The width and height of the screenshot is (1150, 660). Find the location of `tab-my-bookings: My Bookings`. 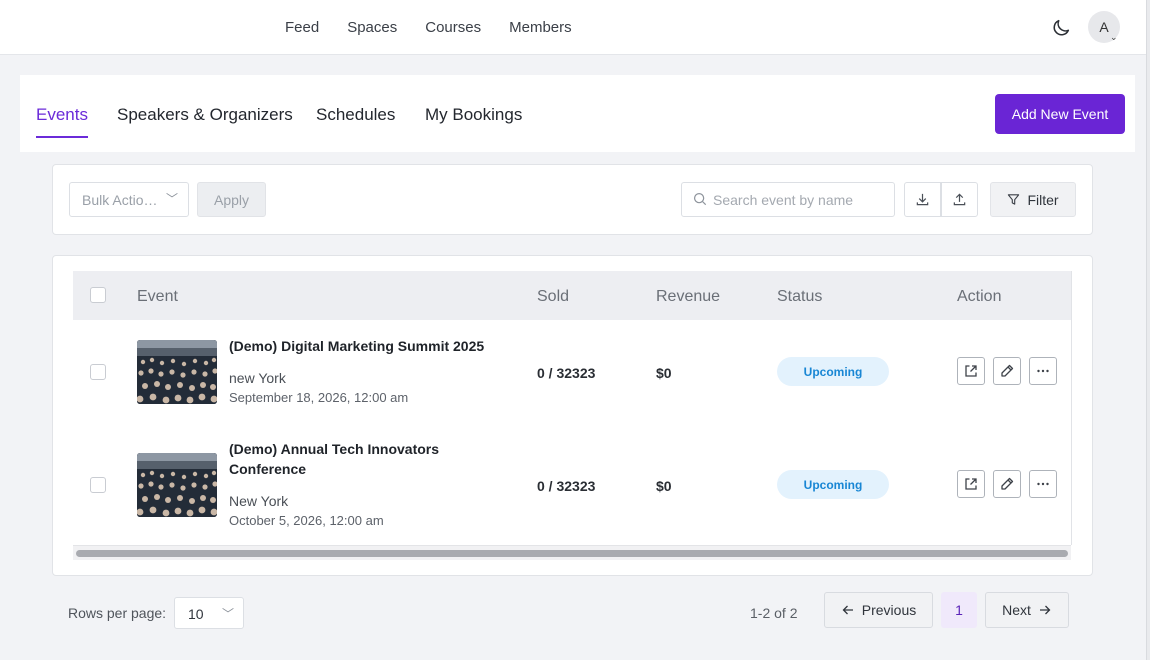

tab-my-bookings: My Bookings is located at coordinates (473, 115).